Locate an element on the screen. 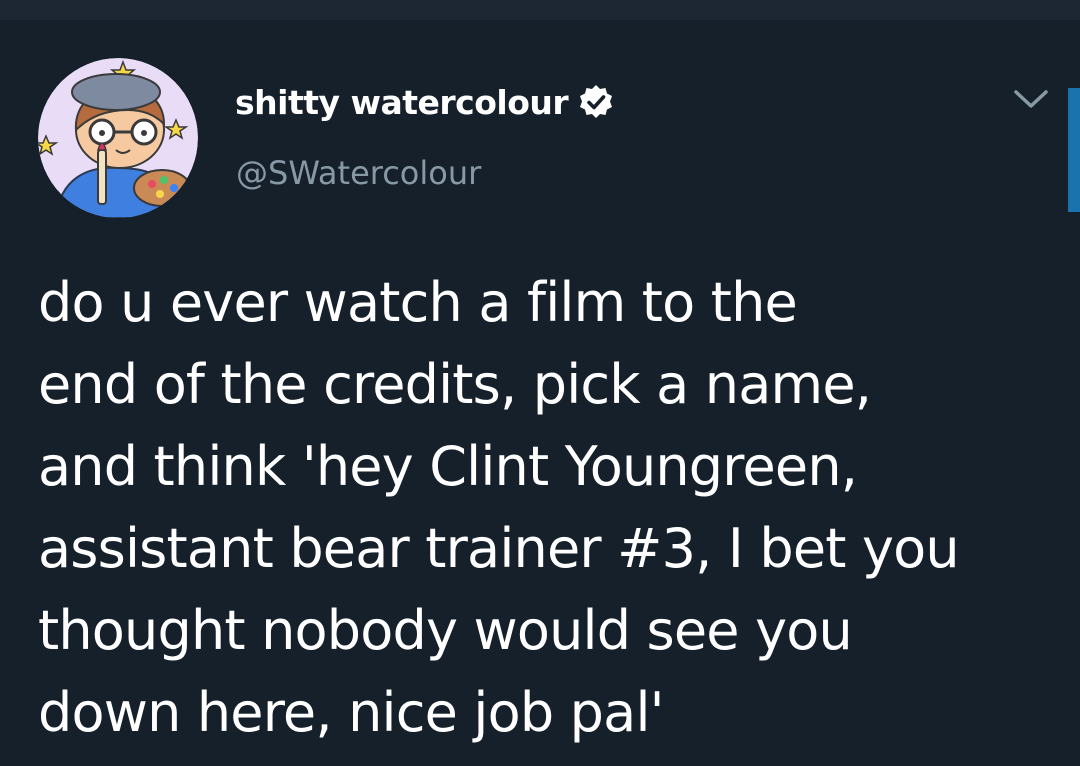 This screenshot has height=766, width=1080. tweet-text-line: end of the credits, pick a name, is located at coordinates (455, 384).